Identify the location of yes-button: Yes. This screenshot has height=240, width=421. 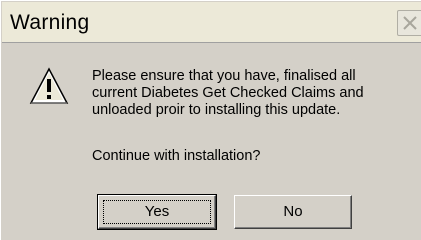
(157, 212).